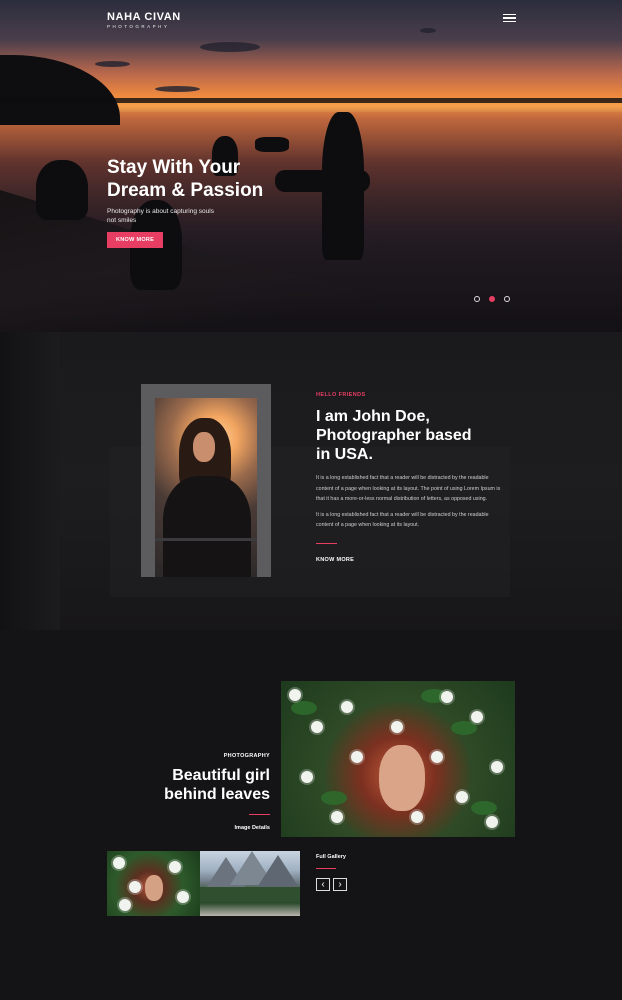 This screenshot has height=1000, width=622. Describe the element at coordinates (398, 759) in the screenshot. I see `featured-image` at that location.